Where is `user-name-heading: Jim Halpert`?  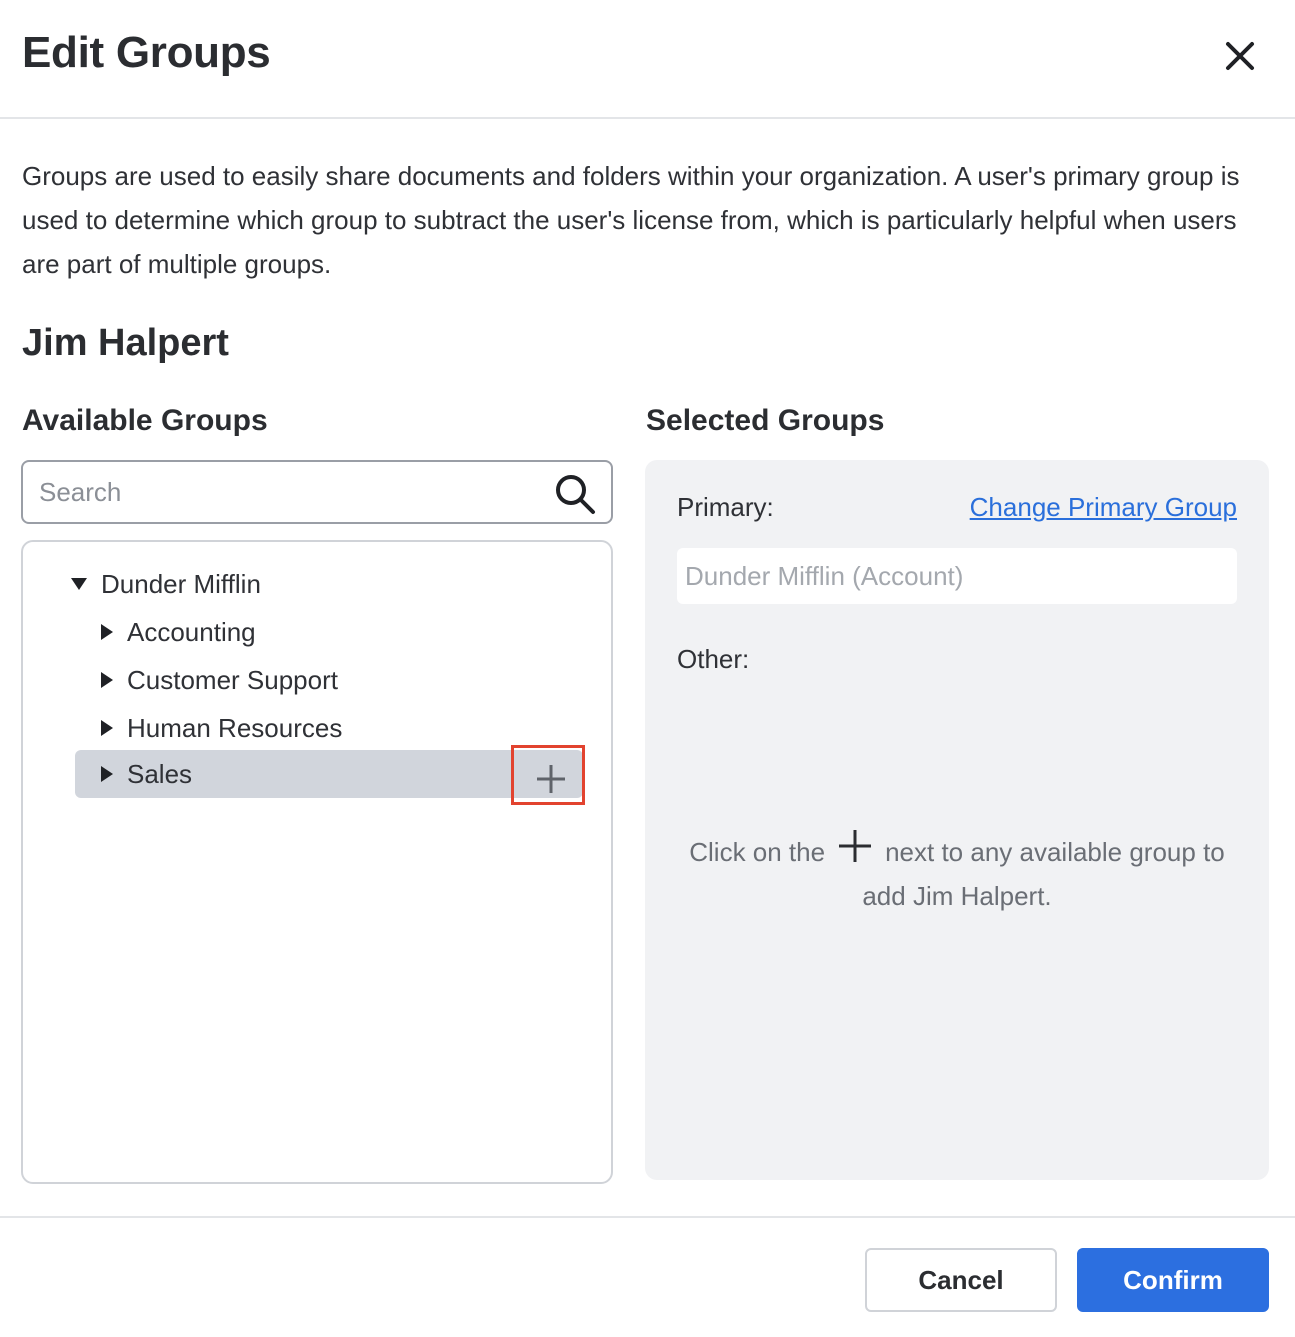 user-name-heading: Jim Halpert is located at coordinates (125, 343).